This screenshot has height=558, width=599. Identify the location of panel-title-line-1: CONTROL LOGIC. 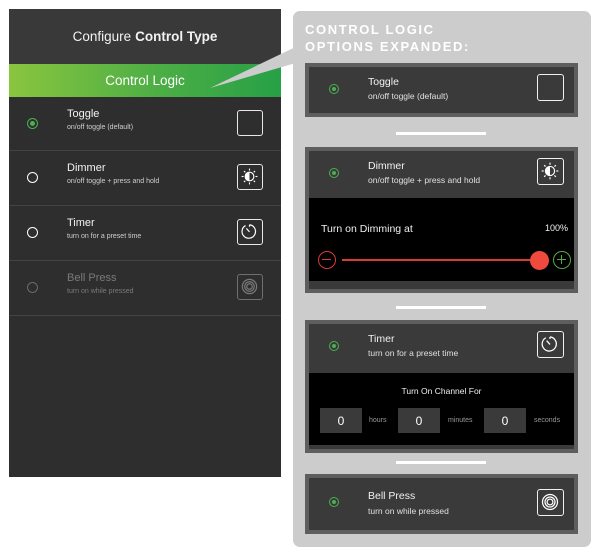
(370, 29).